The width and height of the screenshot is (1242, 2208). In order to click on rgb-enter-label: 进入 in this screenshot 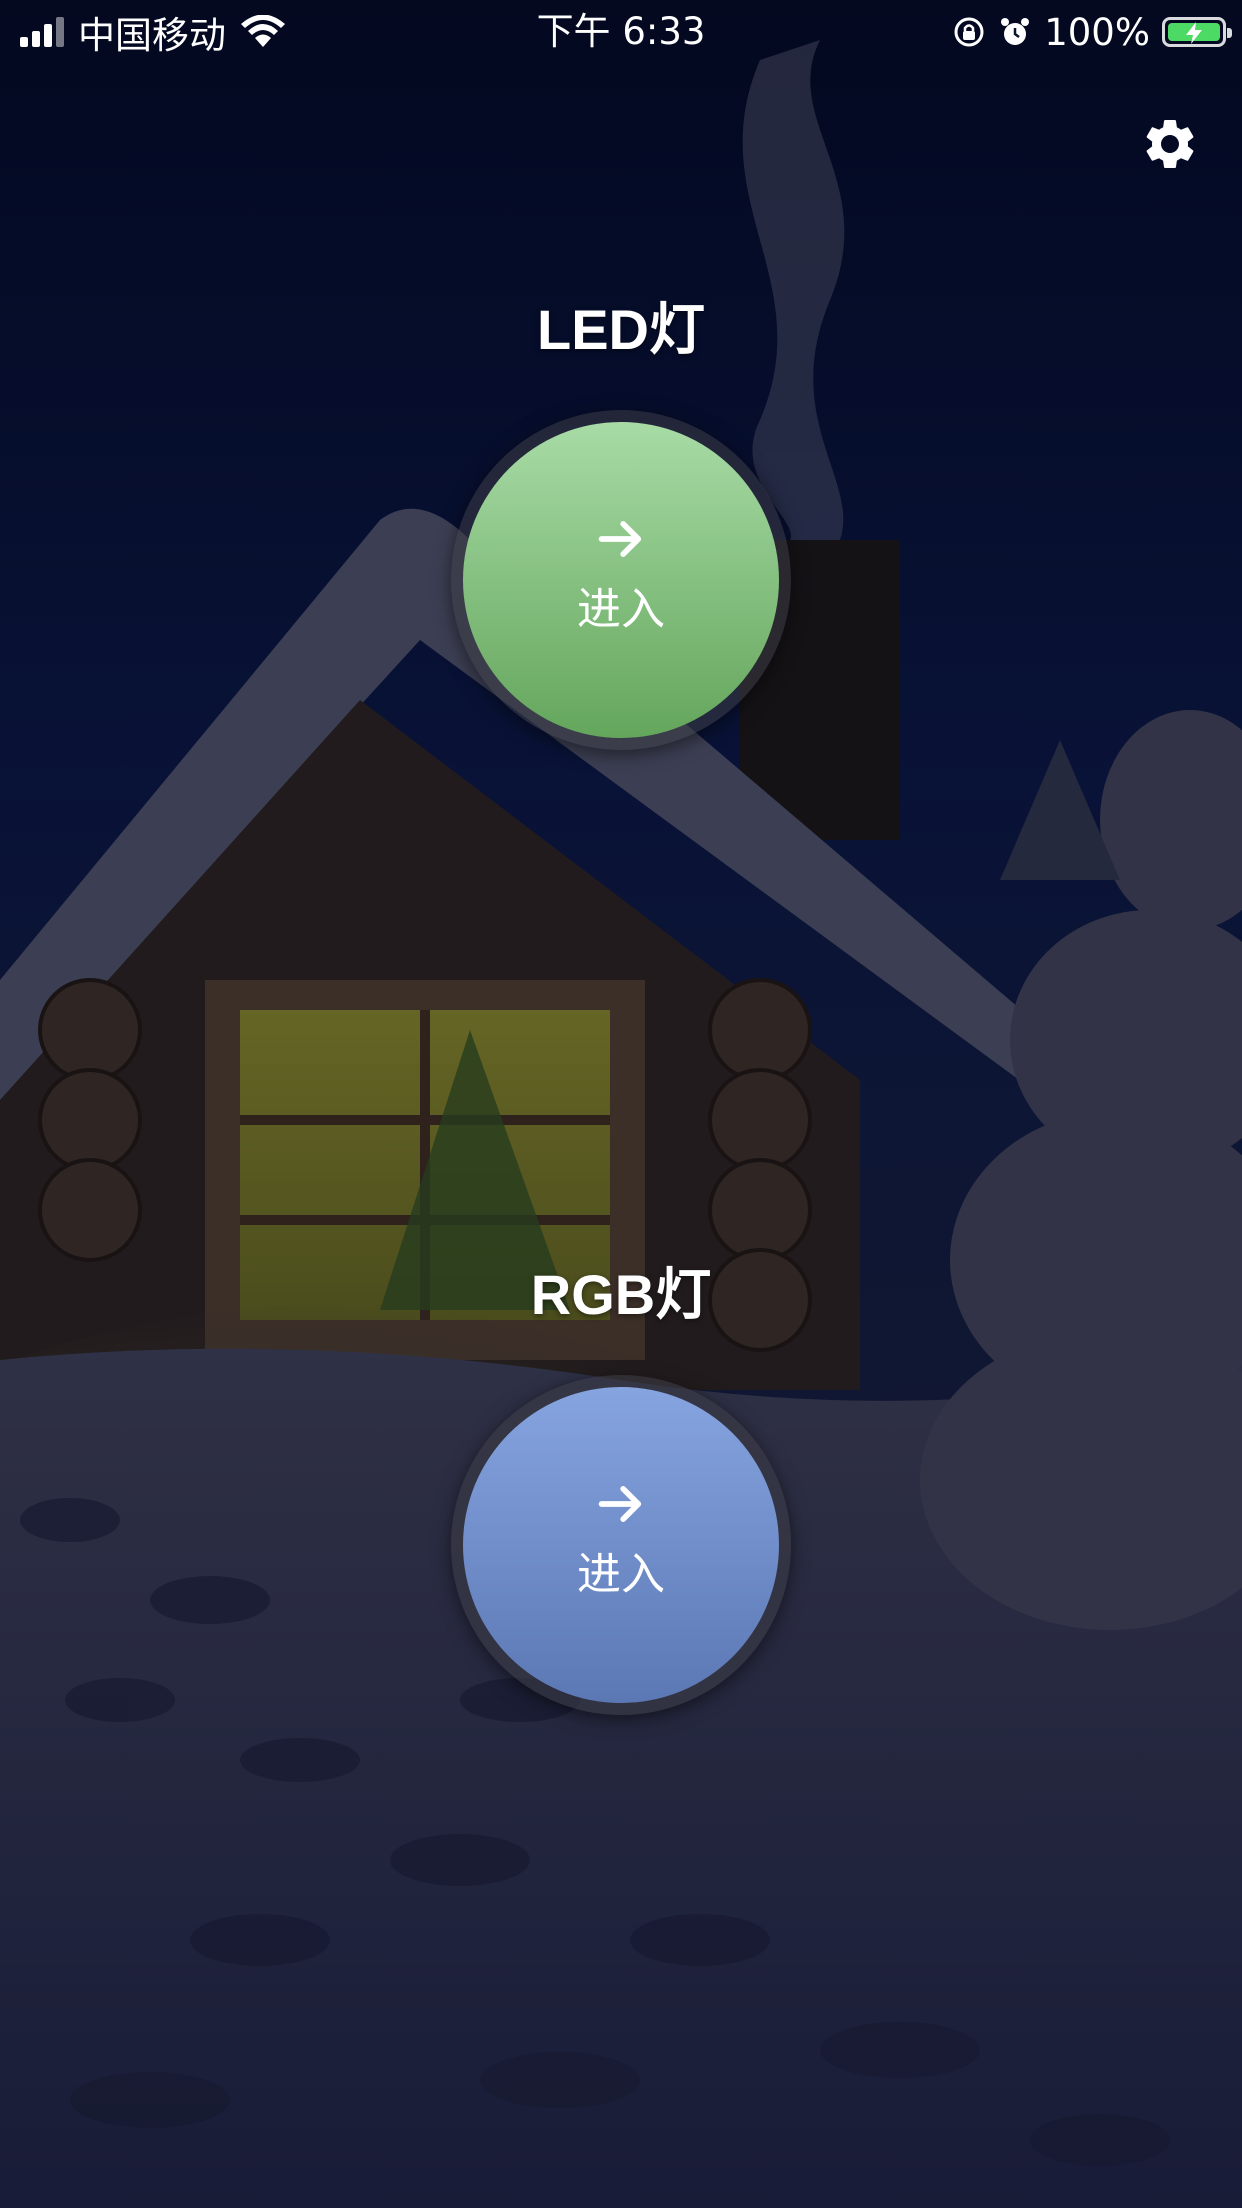, I will do `click(621, 1574)`.